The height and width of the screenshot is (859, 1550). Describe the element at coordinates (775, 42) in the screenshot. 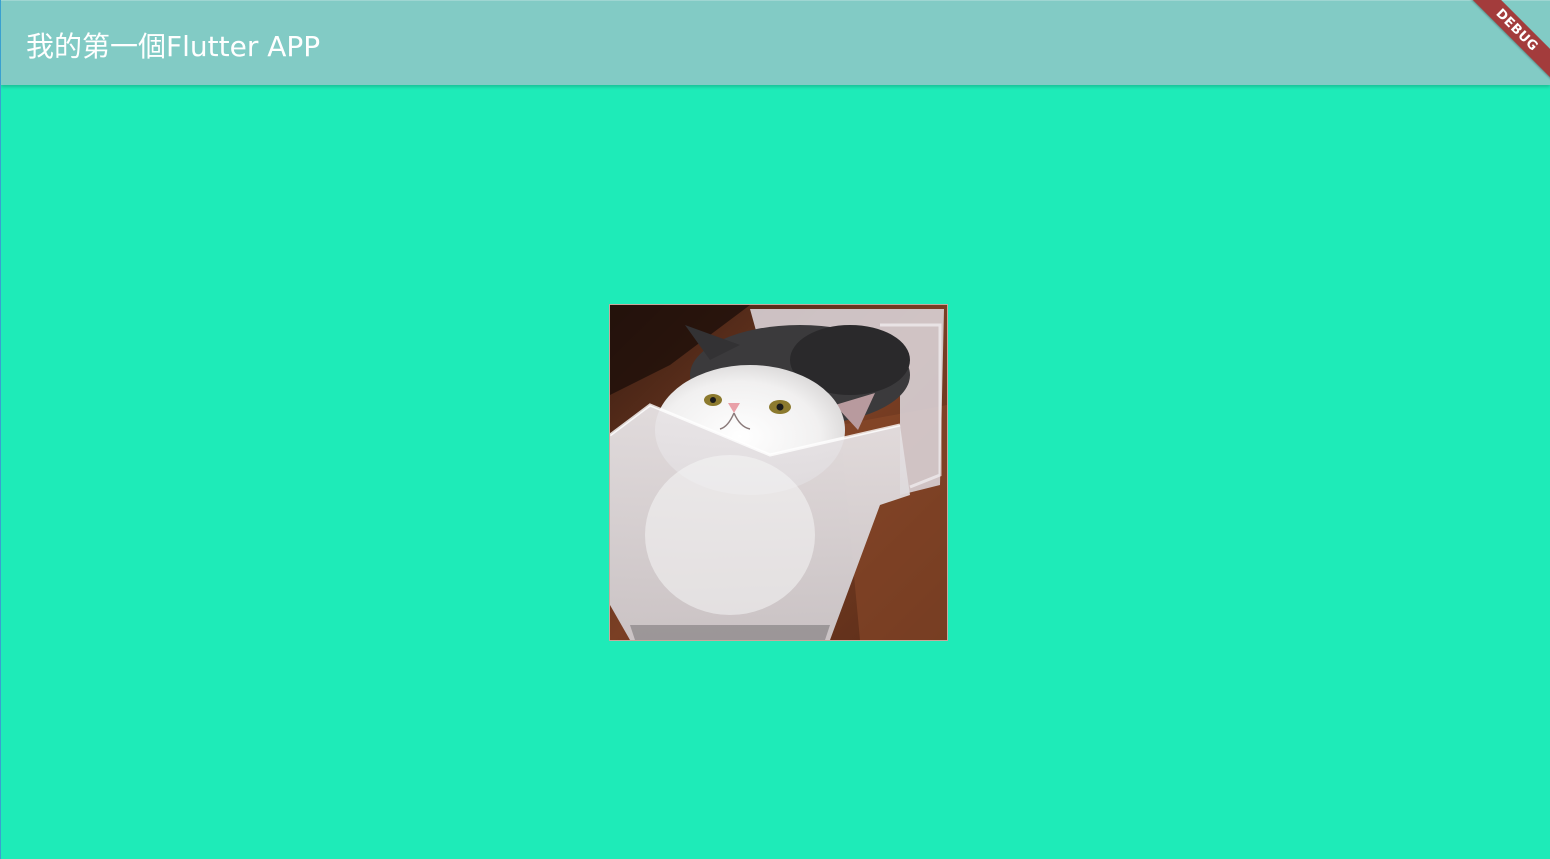

I see `app-bar: 我的第一個Flutter APP` at that location.